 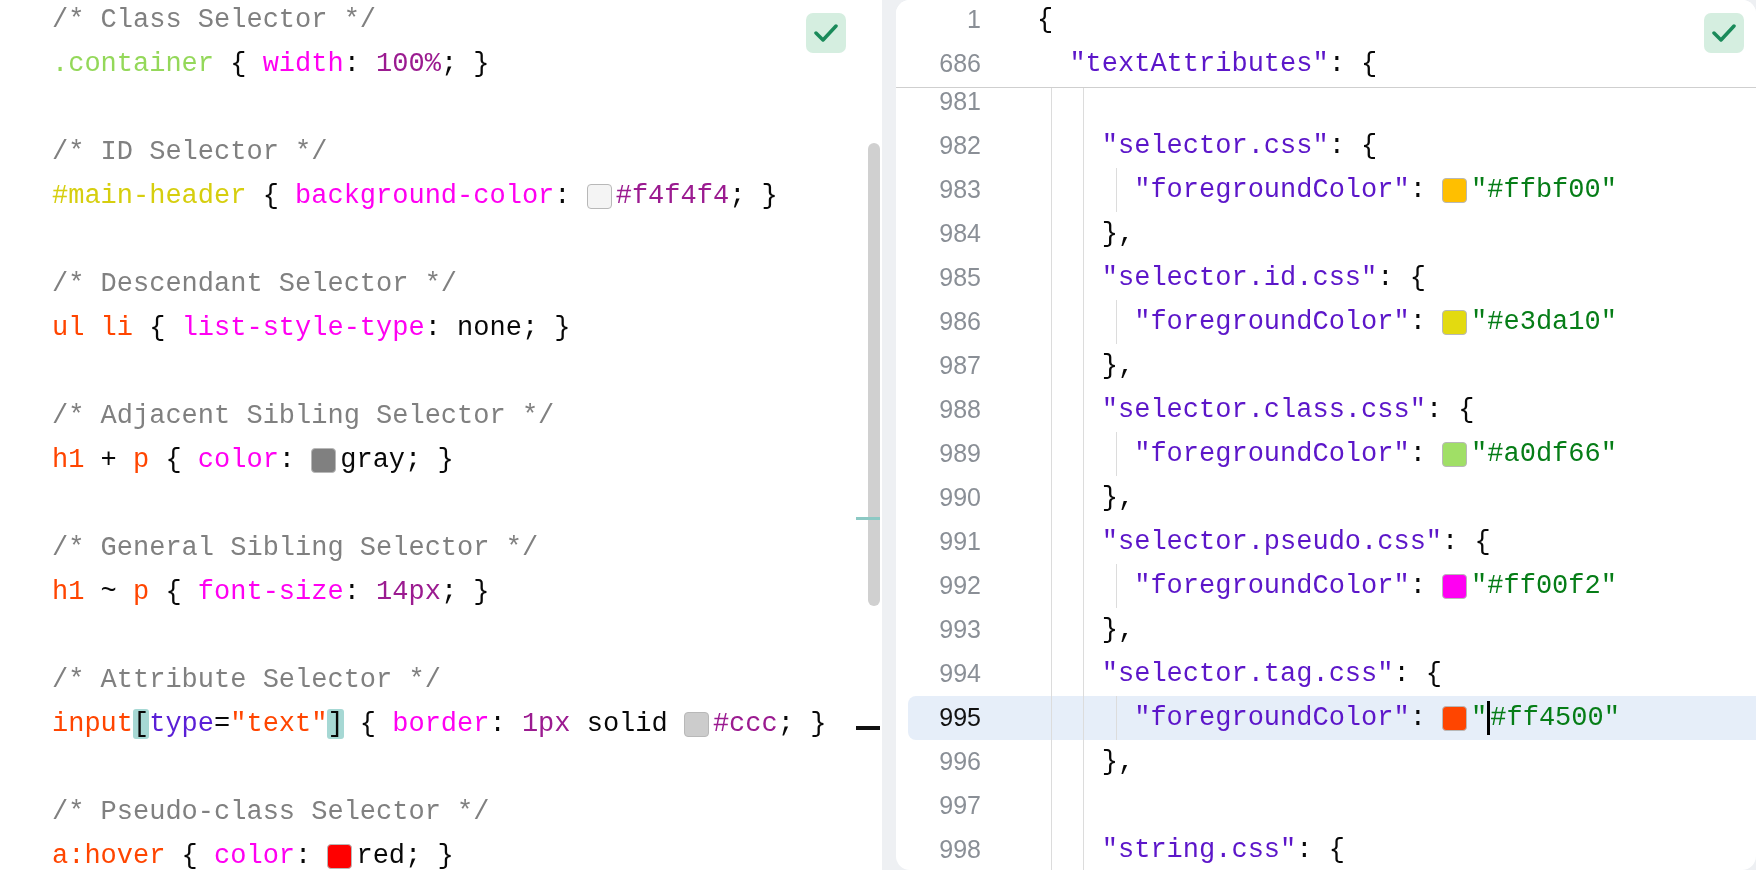 What do you see at coordinates (182, 854) in the screenshot?
I see `code-text: a:hover { color:` at bounding box center [182, 854].